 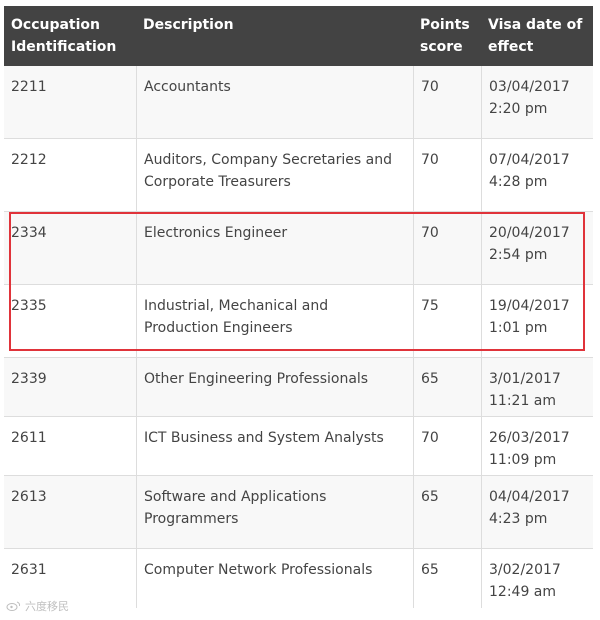 I want to click on header-occupation: Occupation Identification, so click(x=64, y=36).